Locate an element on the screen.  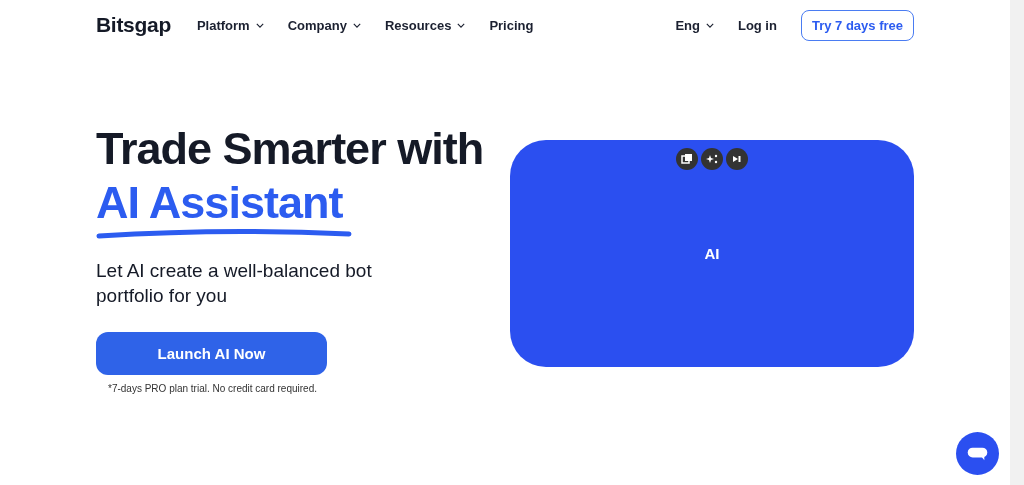
language-selector: Eng is located at coordinates (694, 25).